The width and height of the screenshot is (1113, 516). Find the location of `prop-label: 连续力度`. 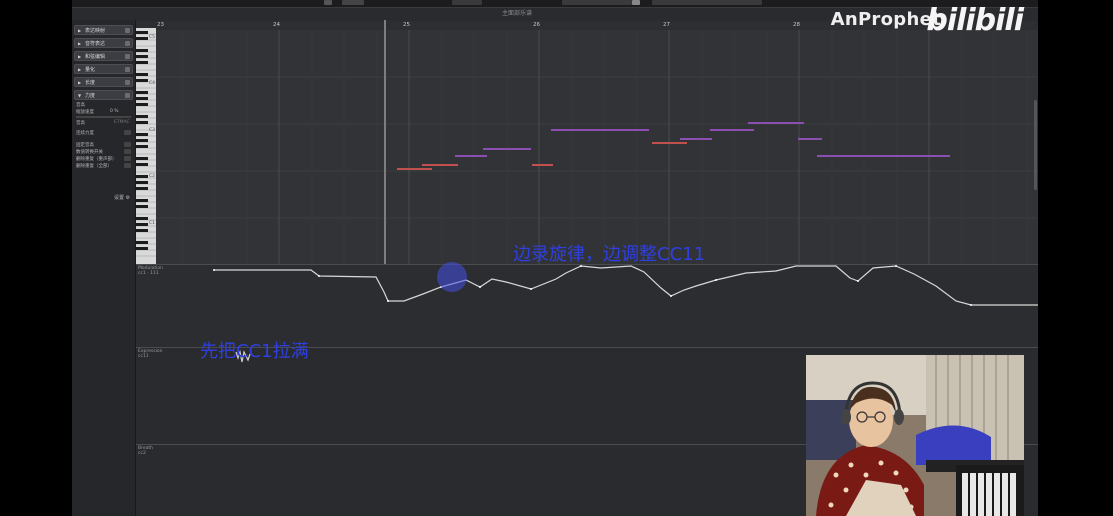

prop-label: 连续力度 is located at coordinates (85, 133).